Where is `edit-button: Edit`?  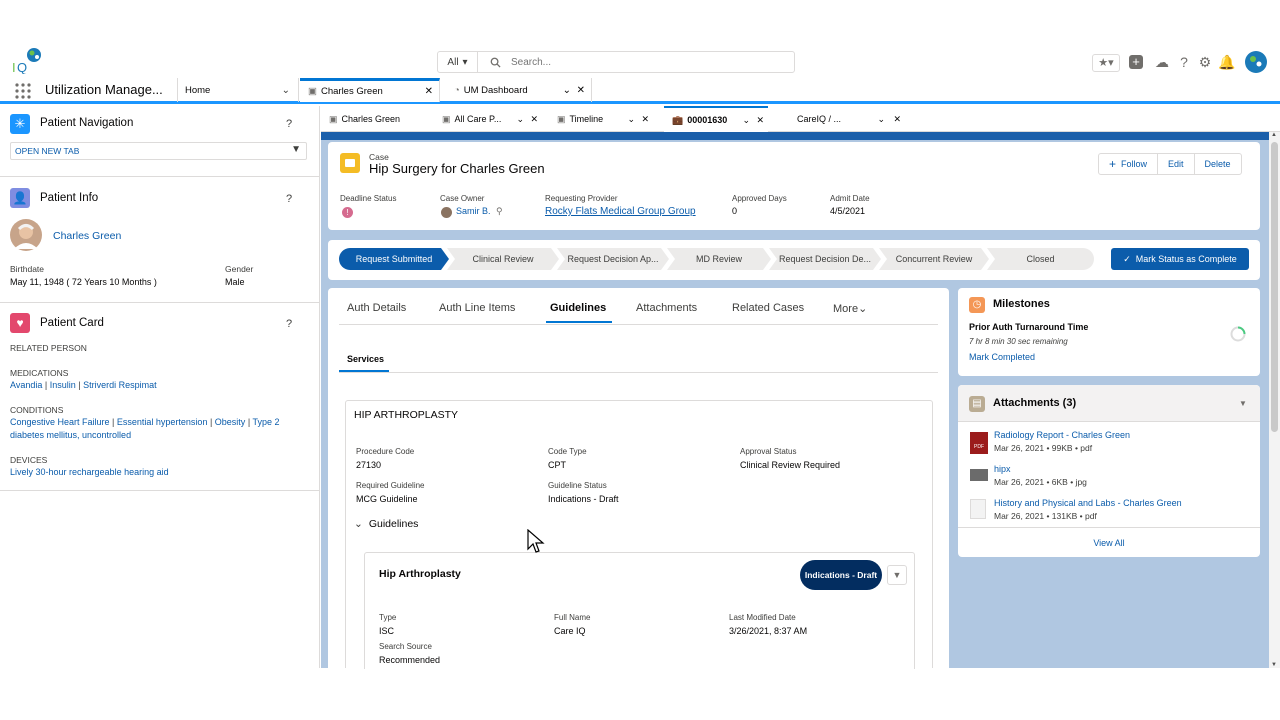 edit-button: Edit is located at coordinates (1176, 164).